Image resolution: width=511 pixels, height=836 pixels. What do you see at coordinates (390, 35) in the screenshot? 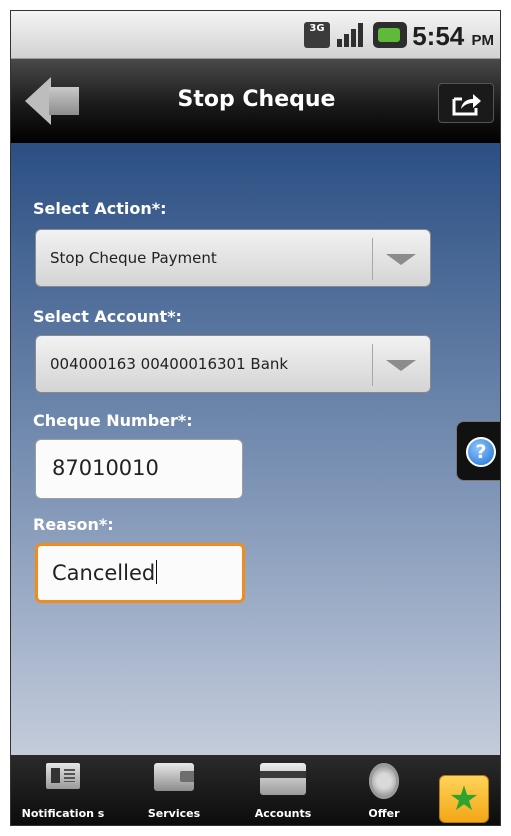
I see `battery-icon` at bounding box center [390, 35].